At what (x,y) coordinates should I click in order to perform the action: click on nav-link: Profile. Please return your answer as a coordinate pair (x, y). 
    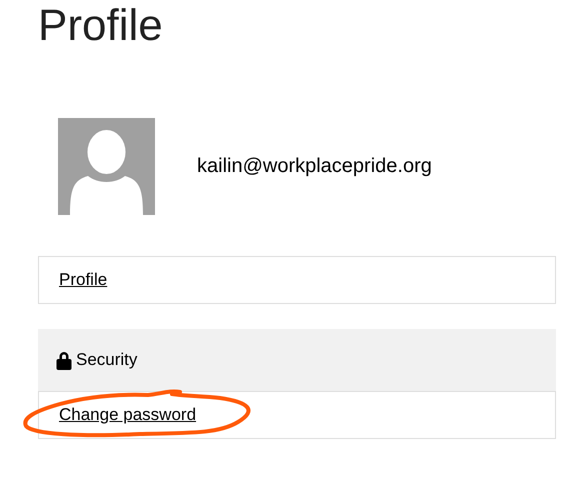
    Looking at the image, I should click on (83, 280).